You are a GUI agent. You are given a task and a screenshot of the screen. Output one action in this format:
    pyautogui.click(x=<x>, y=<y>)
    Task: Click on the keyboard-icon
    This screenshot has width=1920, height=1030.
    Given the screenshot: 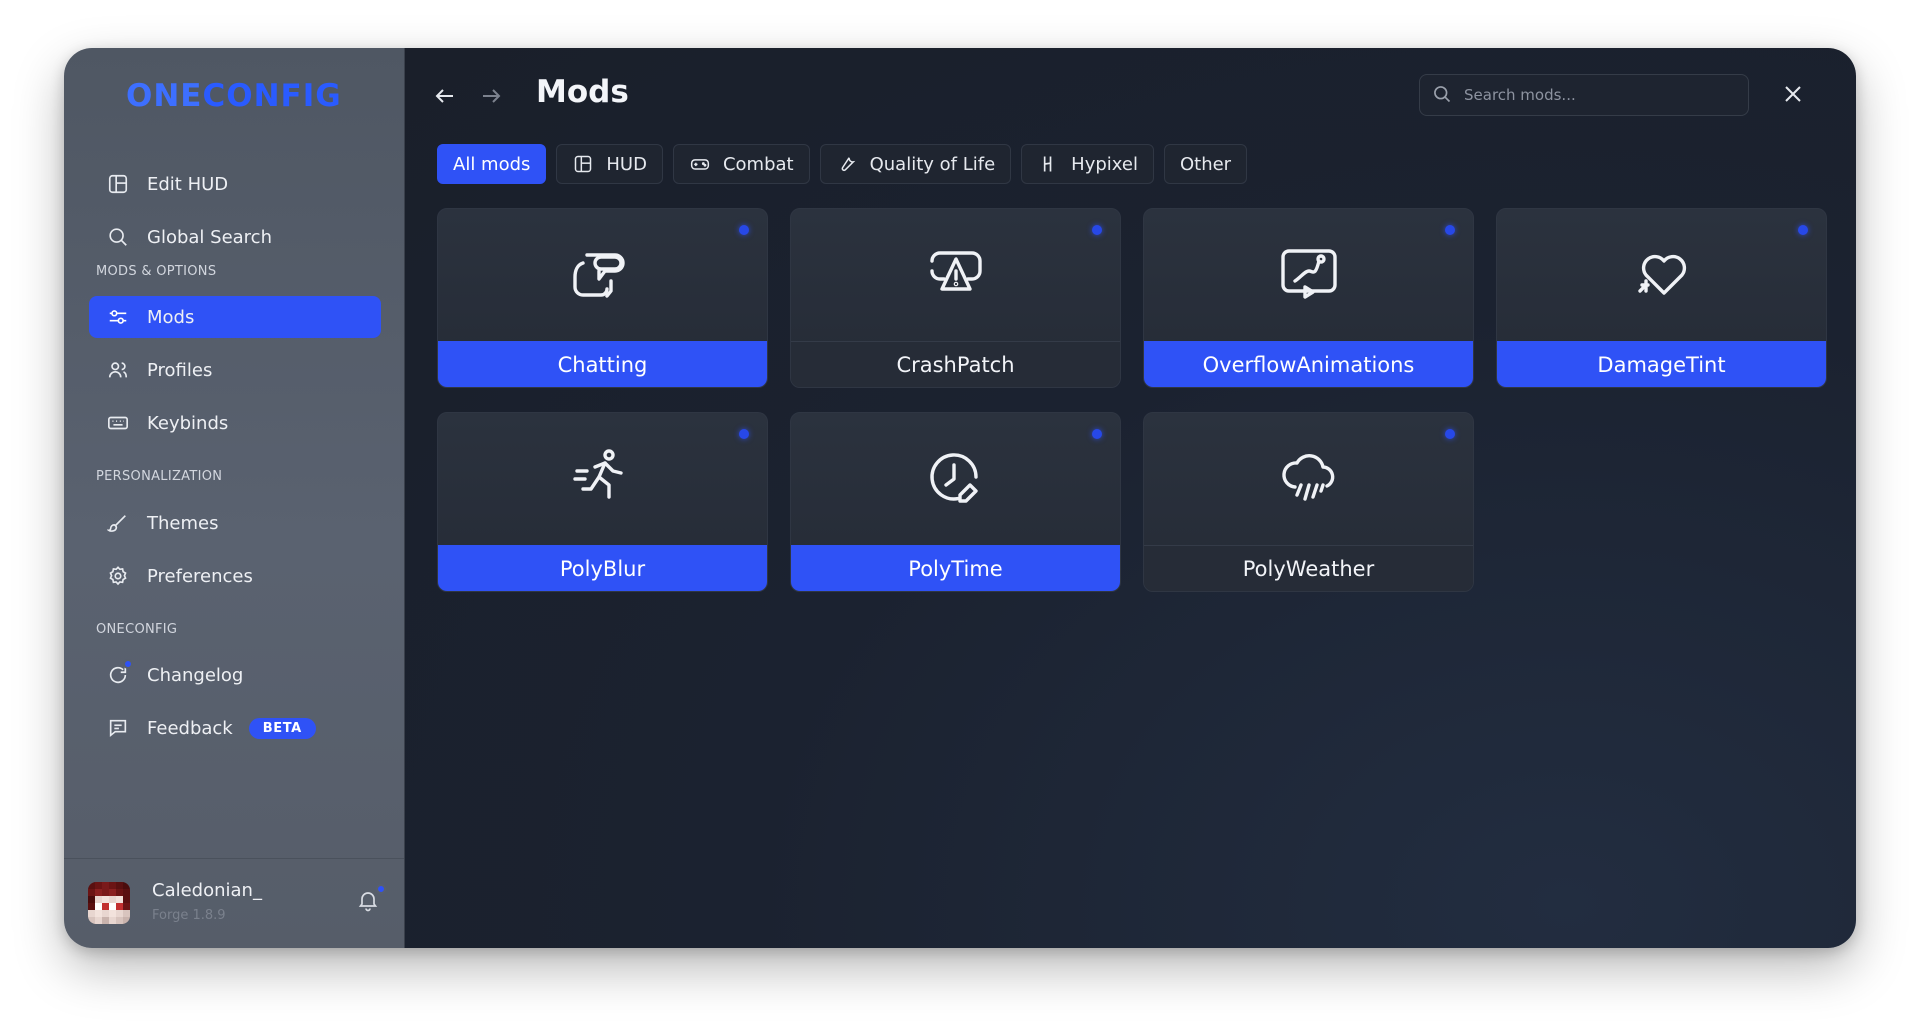 What is the action you would take?
    pyautogui.click(x=118, y=423)
    